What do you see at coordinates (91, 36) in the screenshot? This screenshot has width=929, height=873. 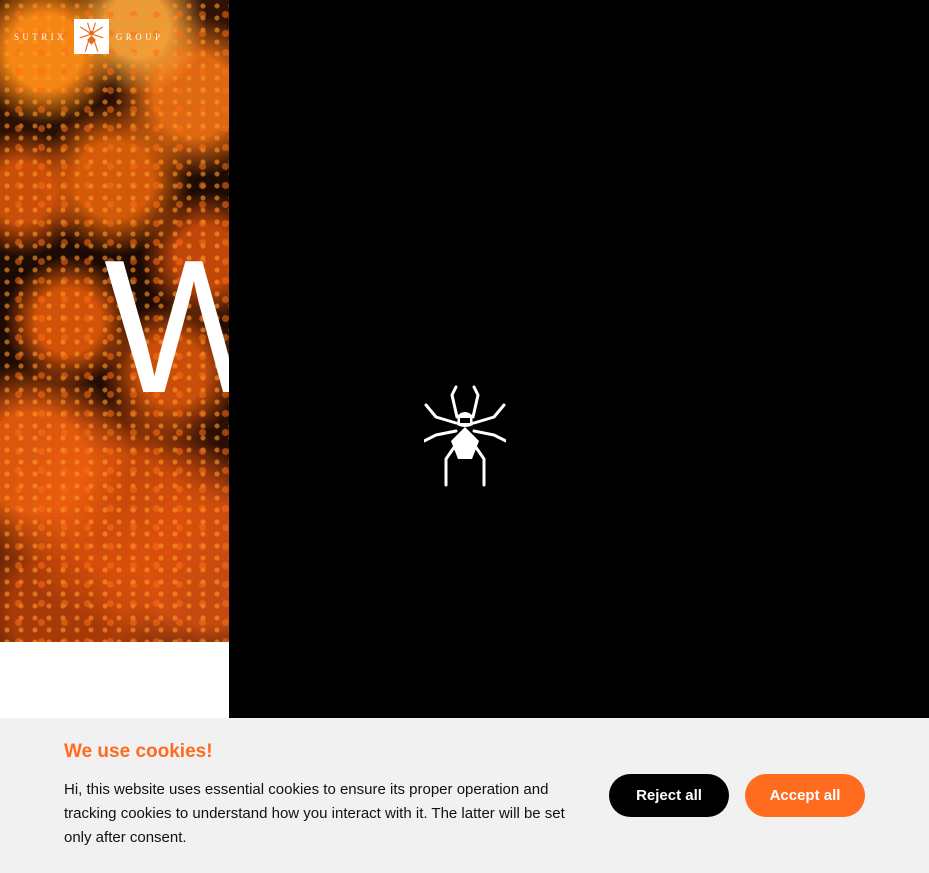 I see `logo-spider-icon` at bounding box center [91, 36].